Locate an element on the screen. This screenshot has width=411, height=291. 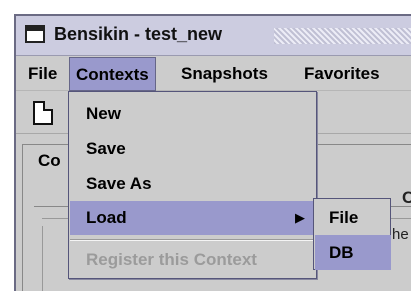
menu-item-label: New is located at coordinates (103, 113).